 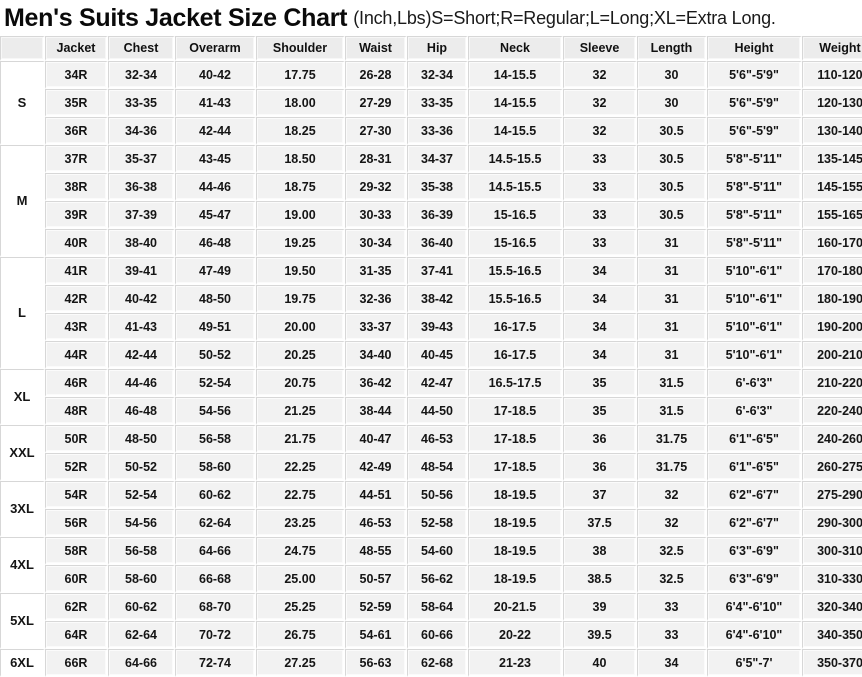 I want to click on cell-hip: 35-38, so click(x=437, y=187).